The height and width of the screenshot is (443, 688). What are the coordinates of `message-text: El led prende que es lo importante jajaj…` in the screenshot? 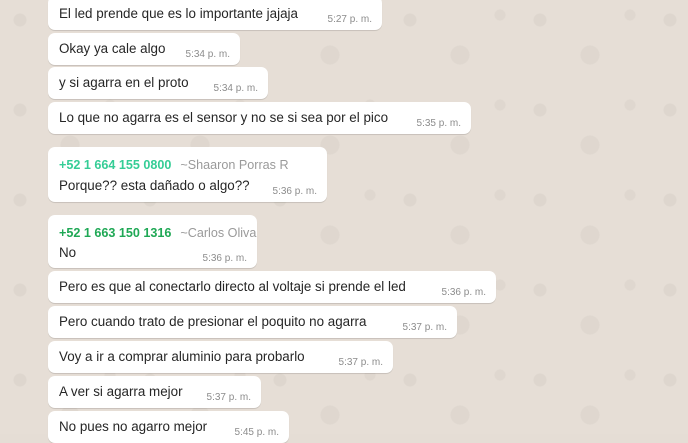 It's located at (178, 13).